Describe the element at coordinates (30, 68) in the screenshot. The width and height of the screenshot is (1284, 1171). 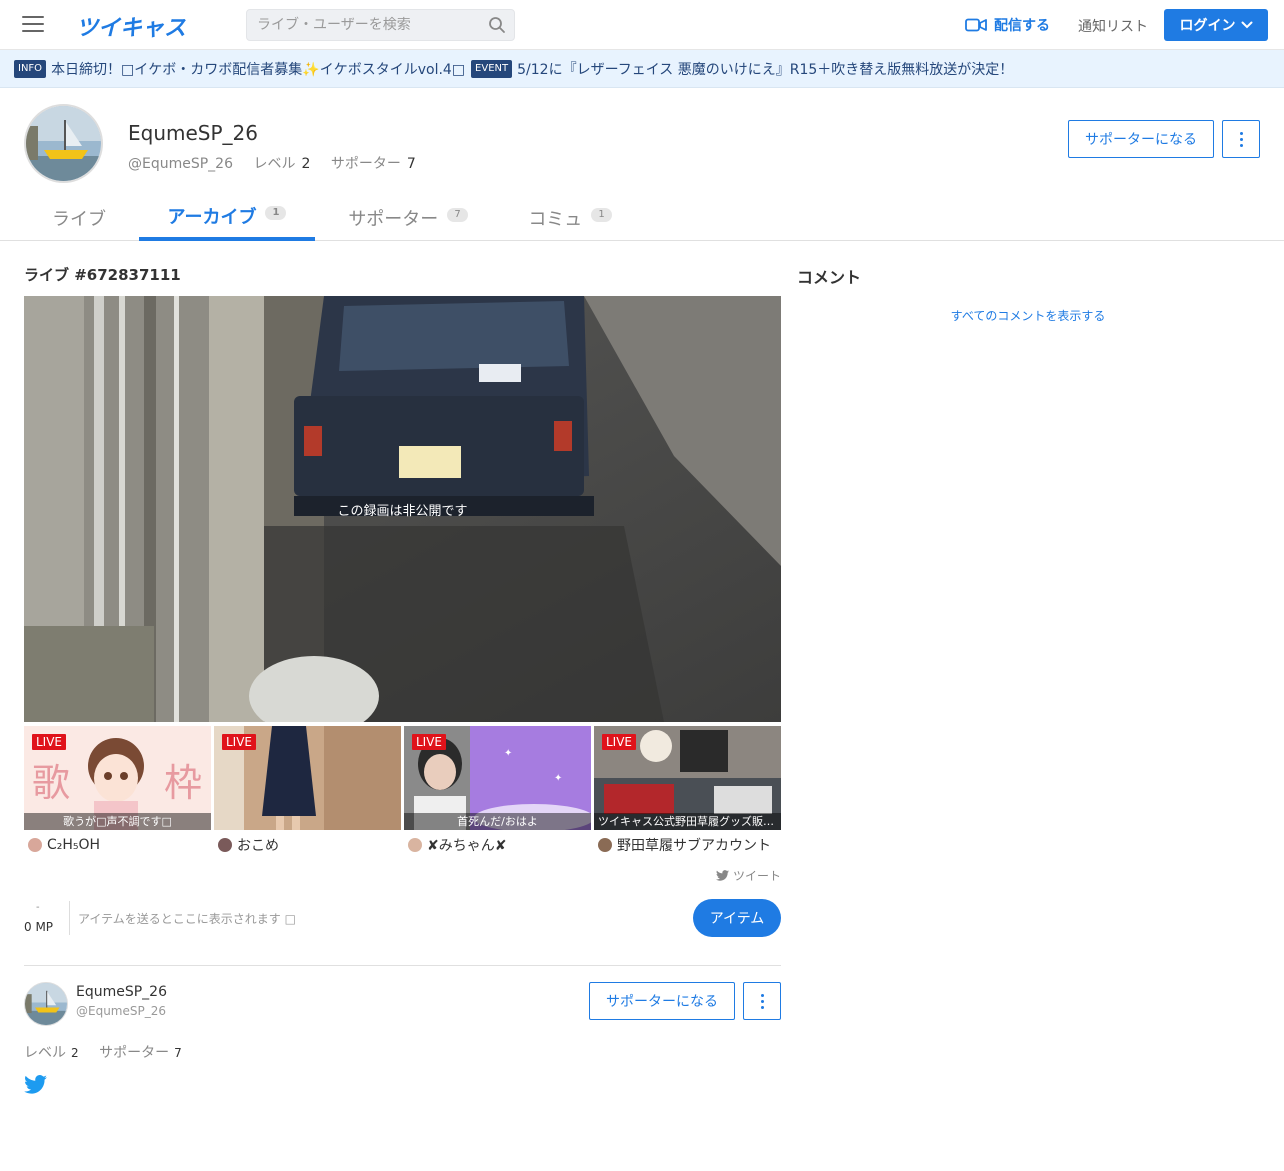
I see `info-badge: INFO` at that location.